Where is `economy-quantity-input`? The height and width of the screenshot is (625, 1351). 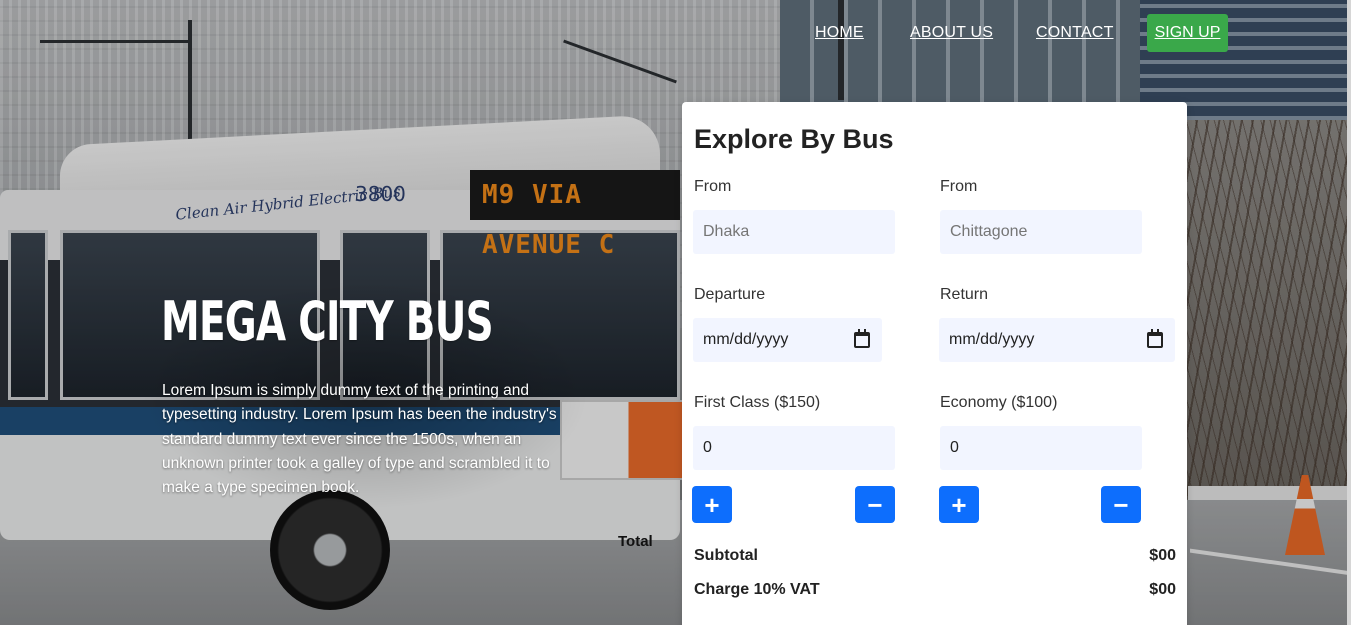 economy-quantity-input is located at coordinates (1041, 448).